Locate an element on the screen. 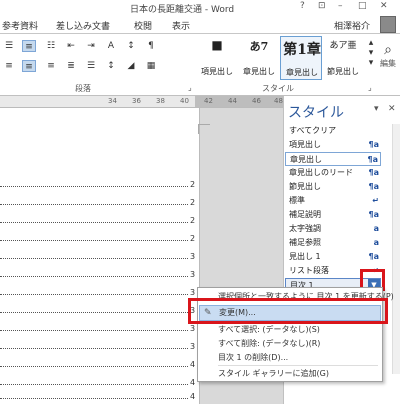  style-list-scrollbar is located at coordinates (396, 249).